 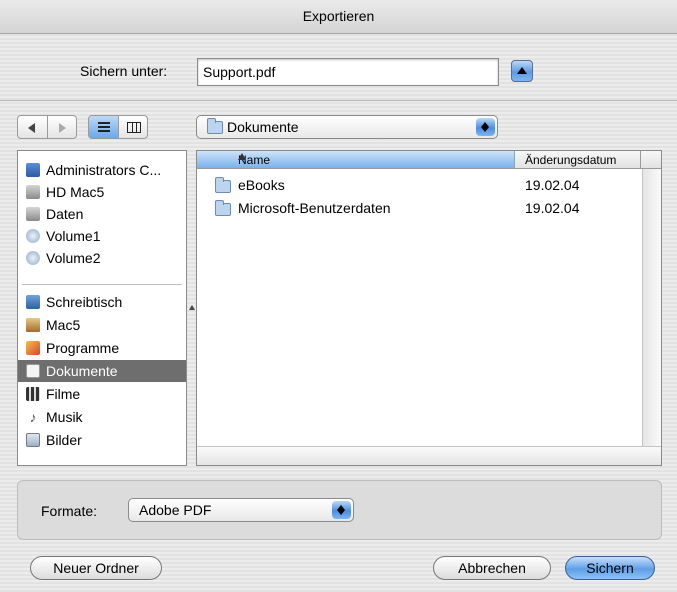 I want to click on home-icon, so click(x=33, y=325).